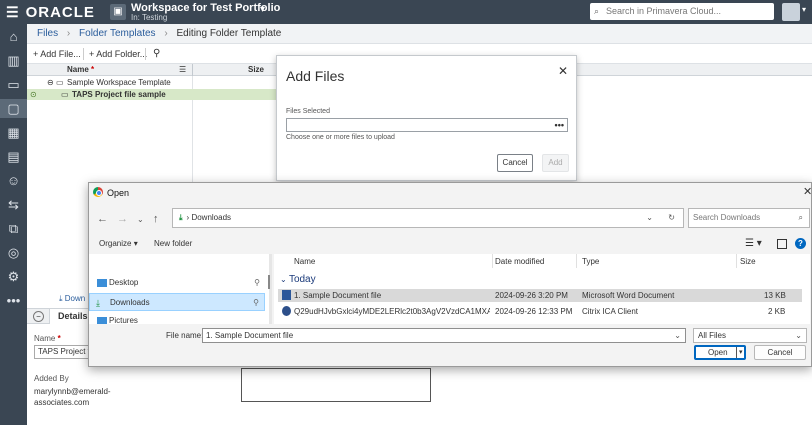 The height and width of the screenshot is (425, 812). What do you see at coordinates (13, 252) in the screenshot?
I see `target-icon: ◎` at bounding box center [13, 252].